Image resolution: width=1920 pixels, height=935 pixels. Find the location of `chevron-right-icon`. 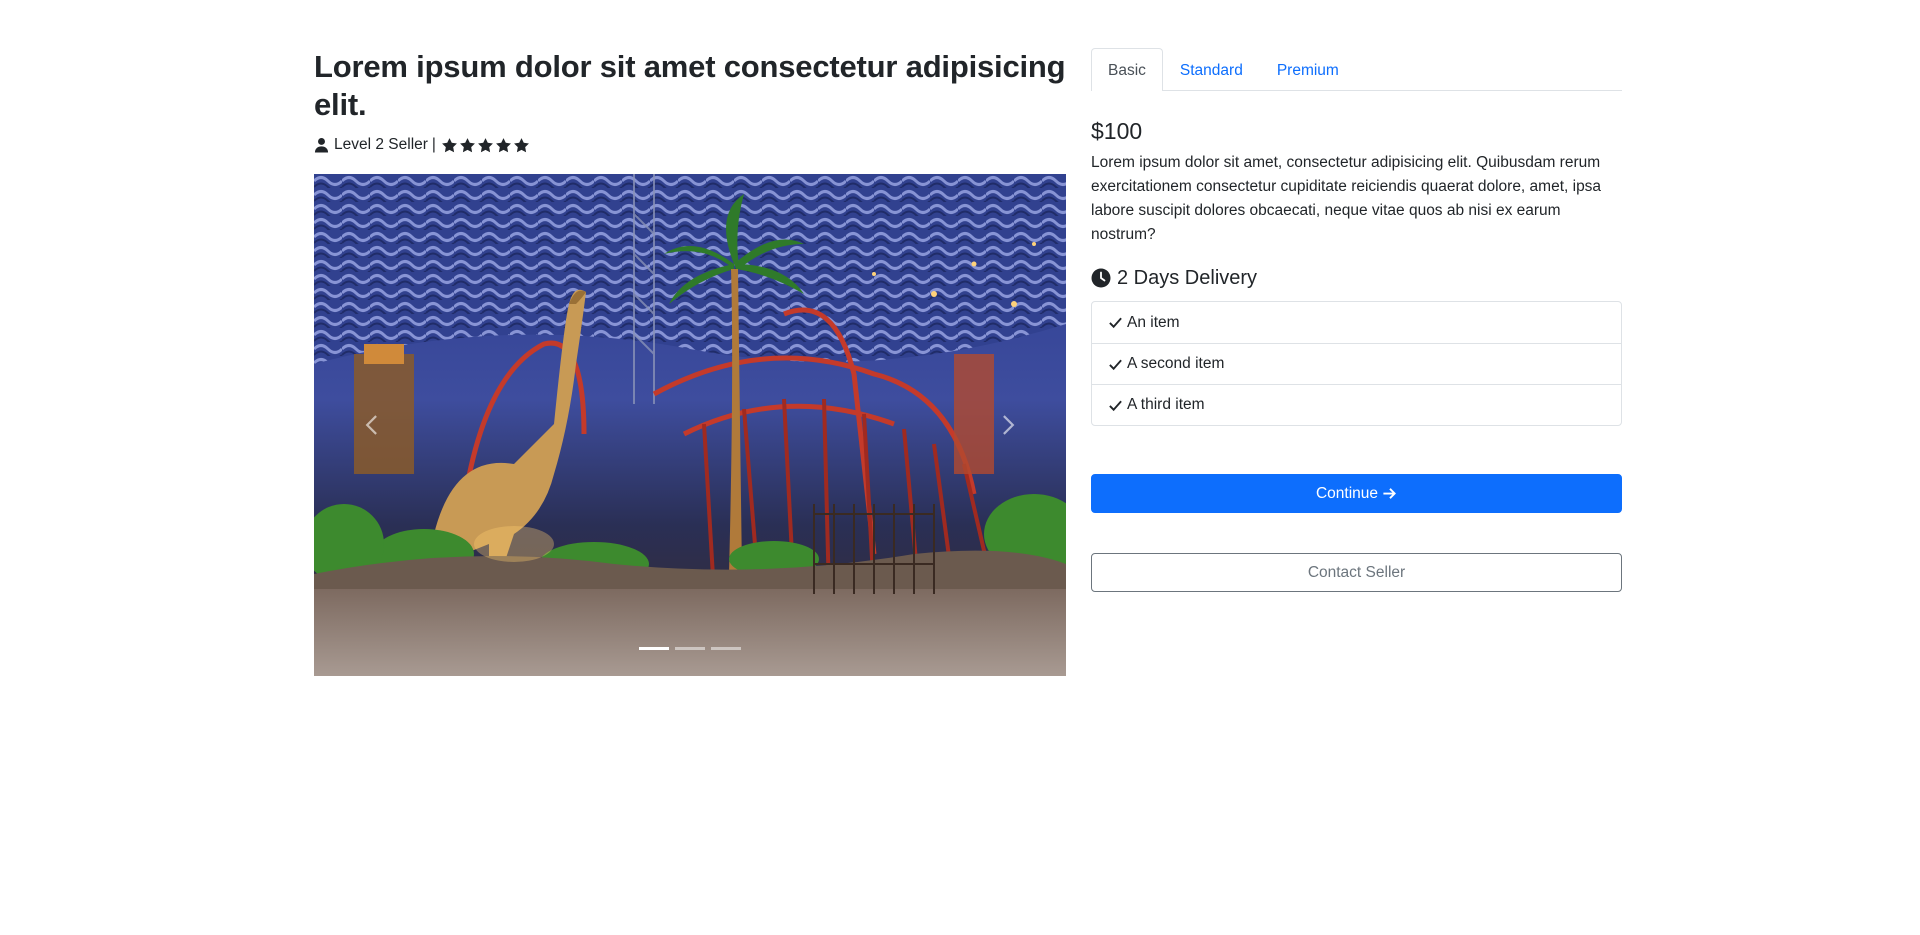

chevron-right-icon is located at coordinates (1009, 425).